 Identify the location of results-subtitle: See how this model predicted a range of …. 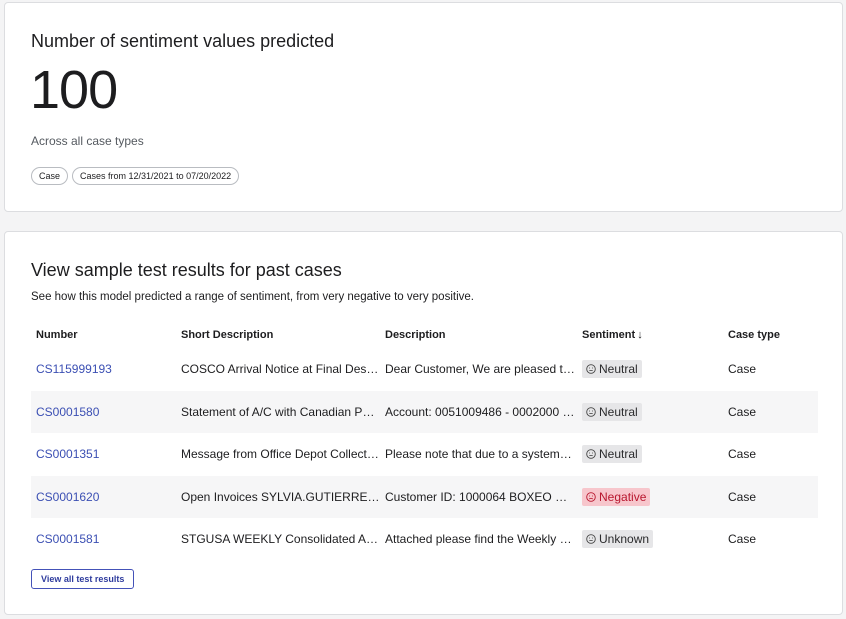
(252, 297).